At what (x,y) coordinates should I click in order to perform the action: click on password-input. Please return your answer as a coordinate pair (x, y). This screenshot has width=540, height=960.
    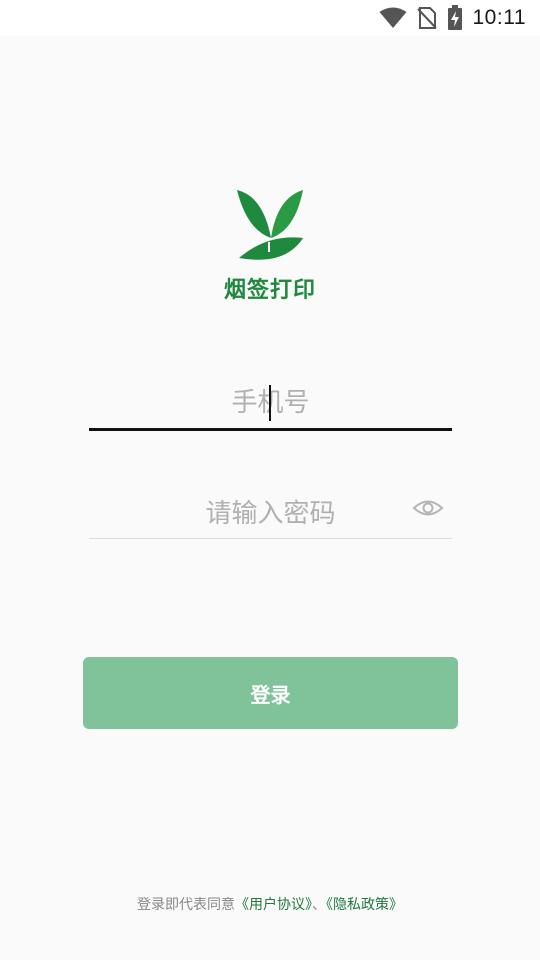
    Looking at the image, I should click on (270, 514).